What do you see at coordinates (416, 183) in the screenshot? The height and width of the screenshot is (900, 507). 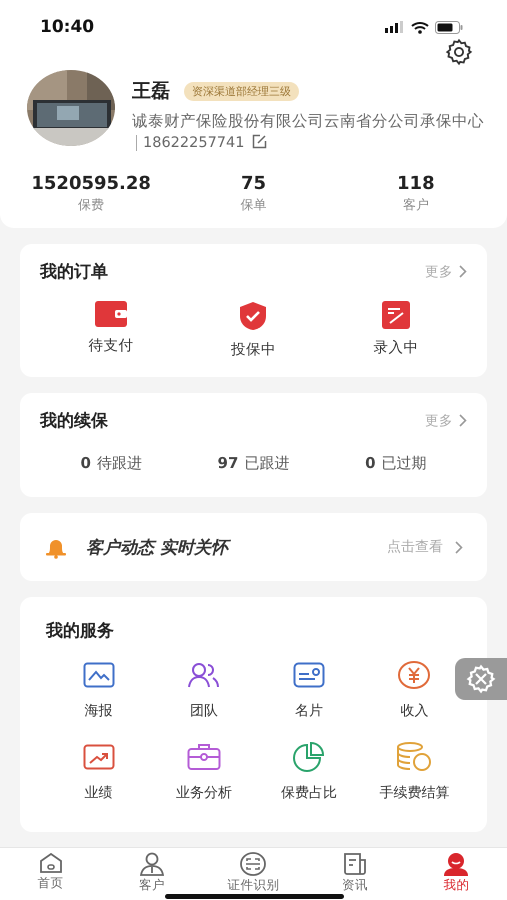 I see `stat-value: 118` at bounding box center [416, 183].